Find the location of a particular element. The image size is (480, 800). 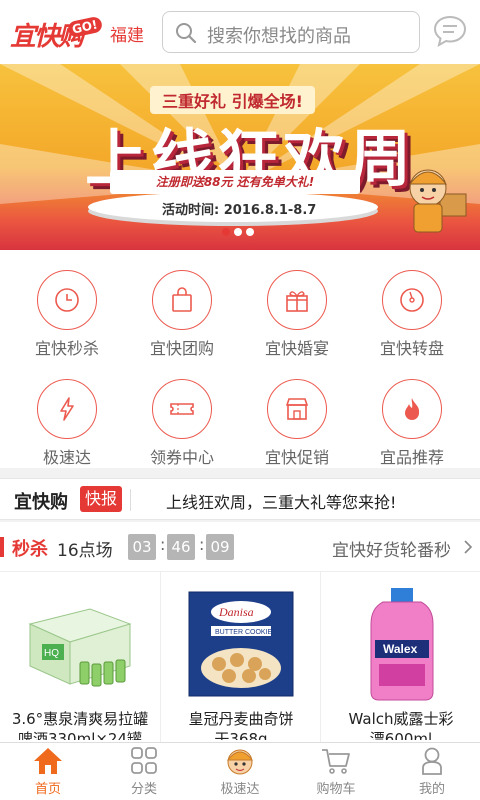

banner-promo-line: 注册即送88元 还有免单大礼! is located at coordinates (235, 182).